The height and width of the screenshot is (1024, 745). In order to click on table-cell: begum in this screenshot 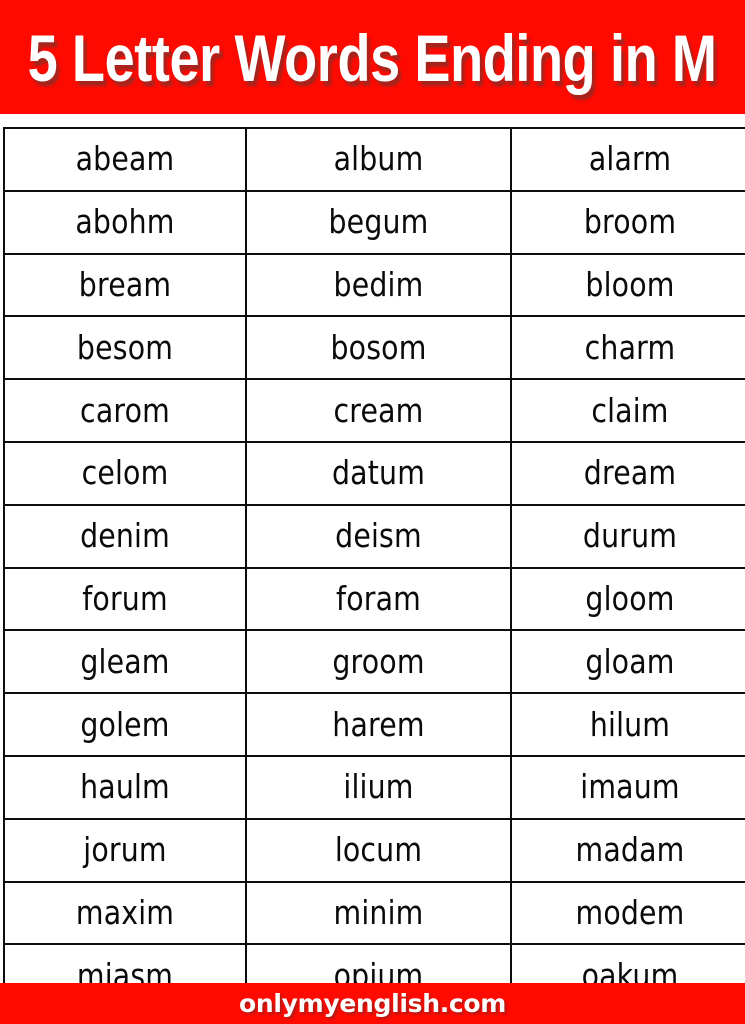, I will do `click(378, 222)`.